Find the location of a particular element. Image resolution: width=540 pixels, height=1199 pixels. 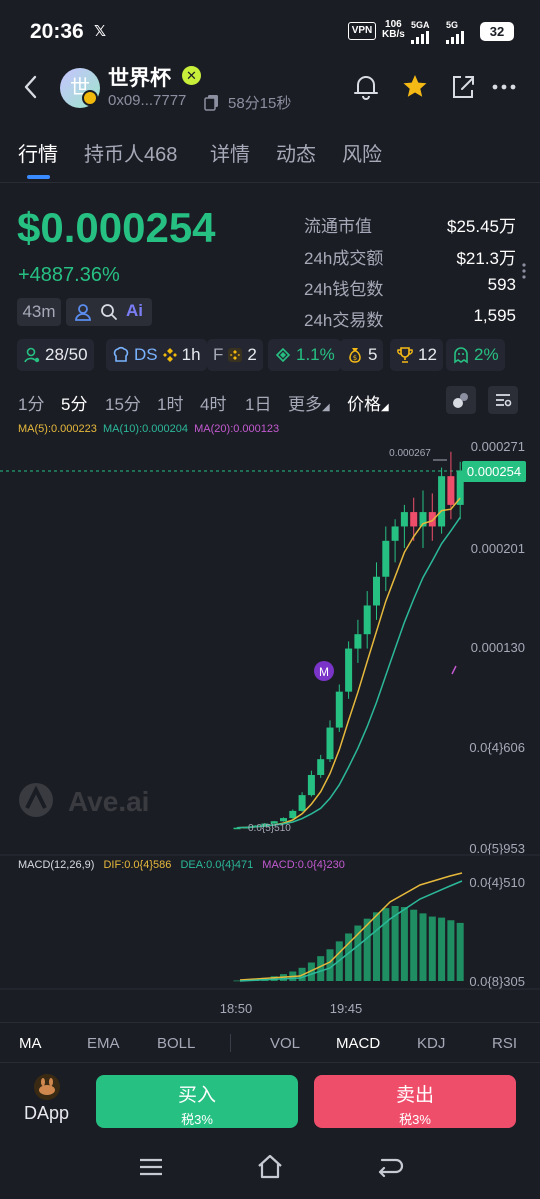

macd-dif: DIF:0.0{4}586 is located at coordinates (137, 865).